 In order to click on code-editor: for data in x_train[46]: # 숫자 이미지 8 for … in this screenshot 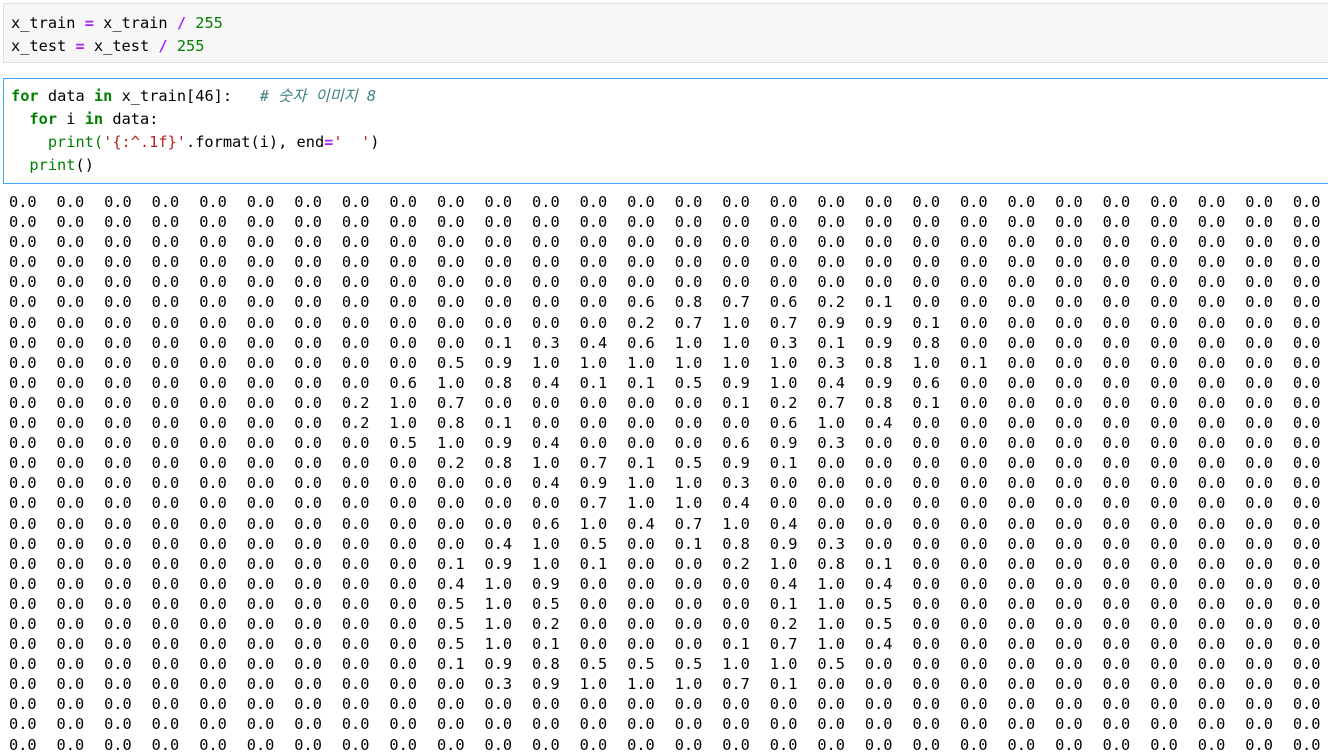, I will do `click(195, 131)`.